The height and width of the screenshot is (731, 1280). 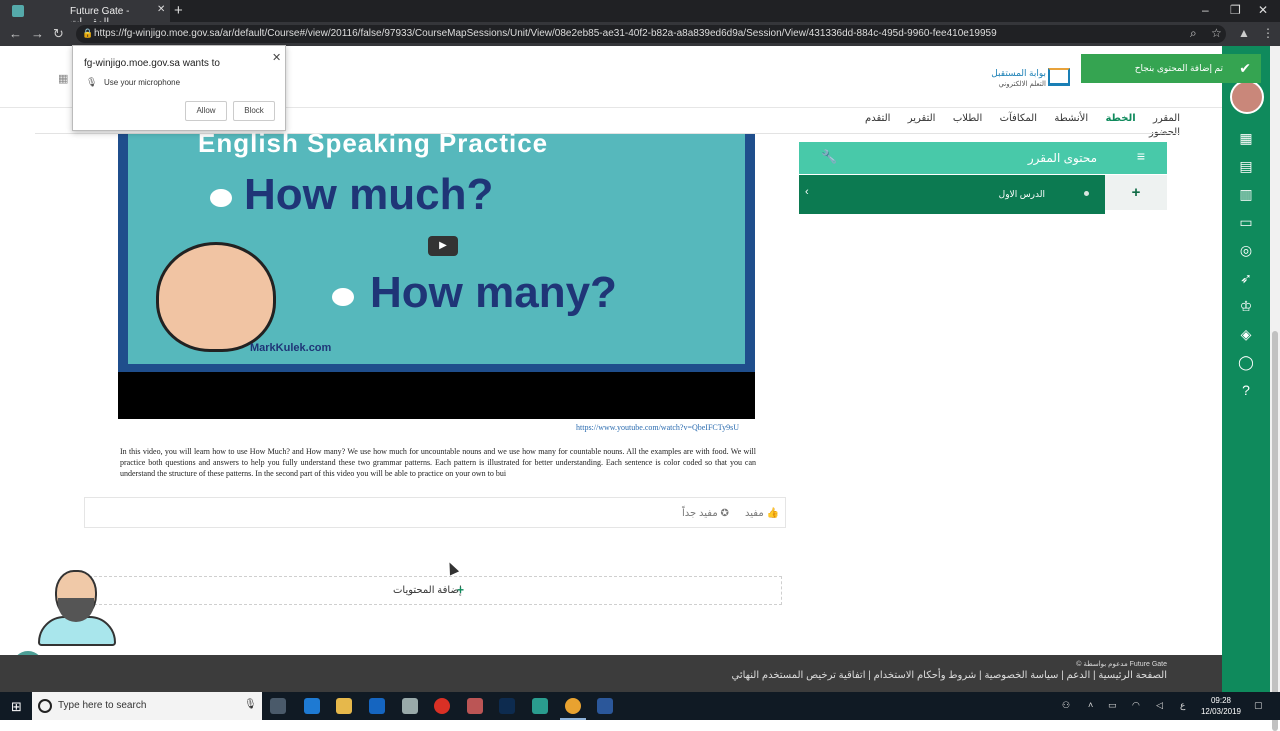 What do you see at coordinates (493, 292) in the screenshot?
I see `thumbnail-question-2: How many?` at bounding box center [493, 292].